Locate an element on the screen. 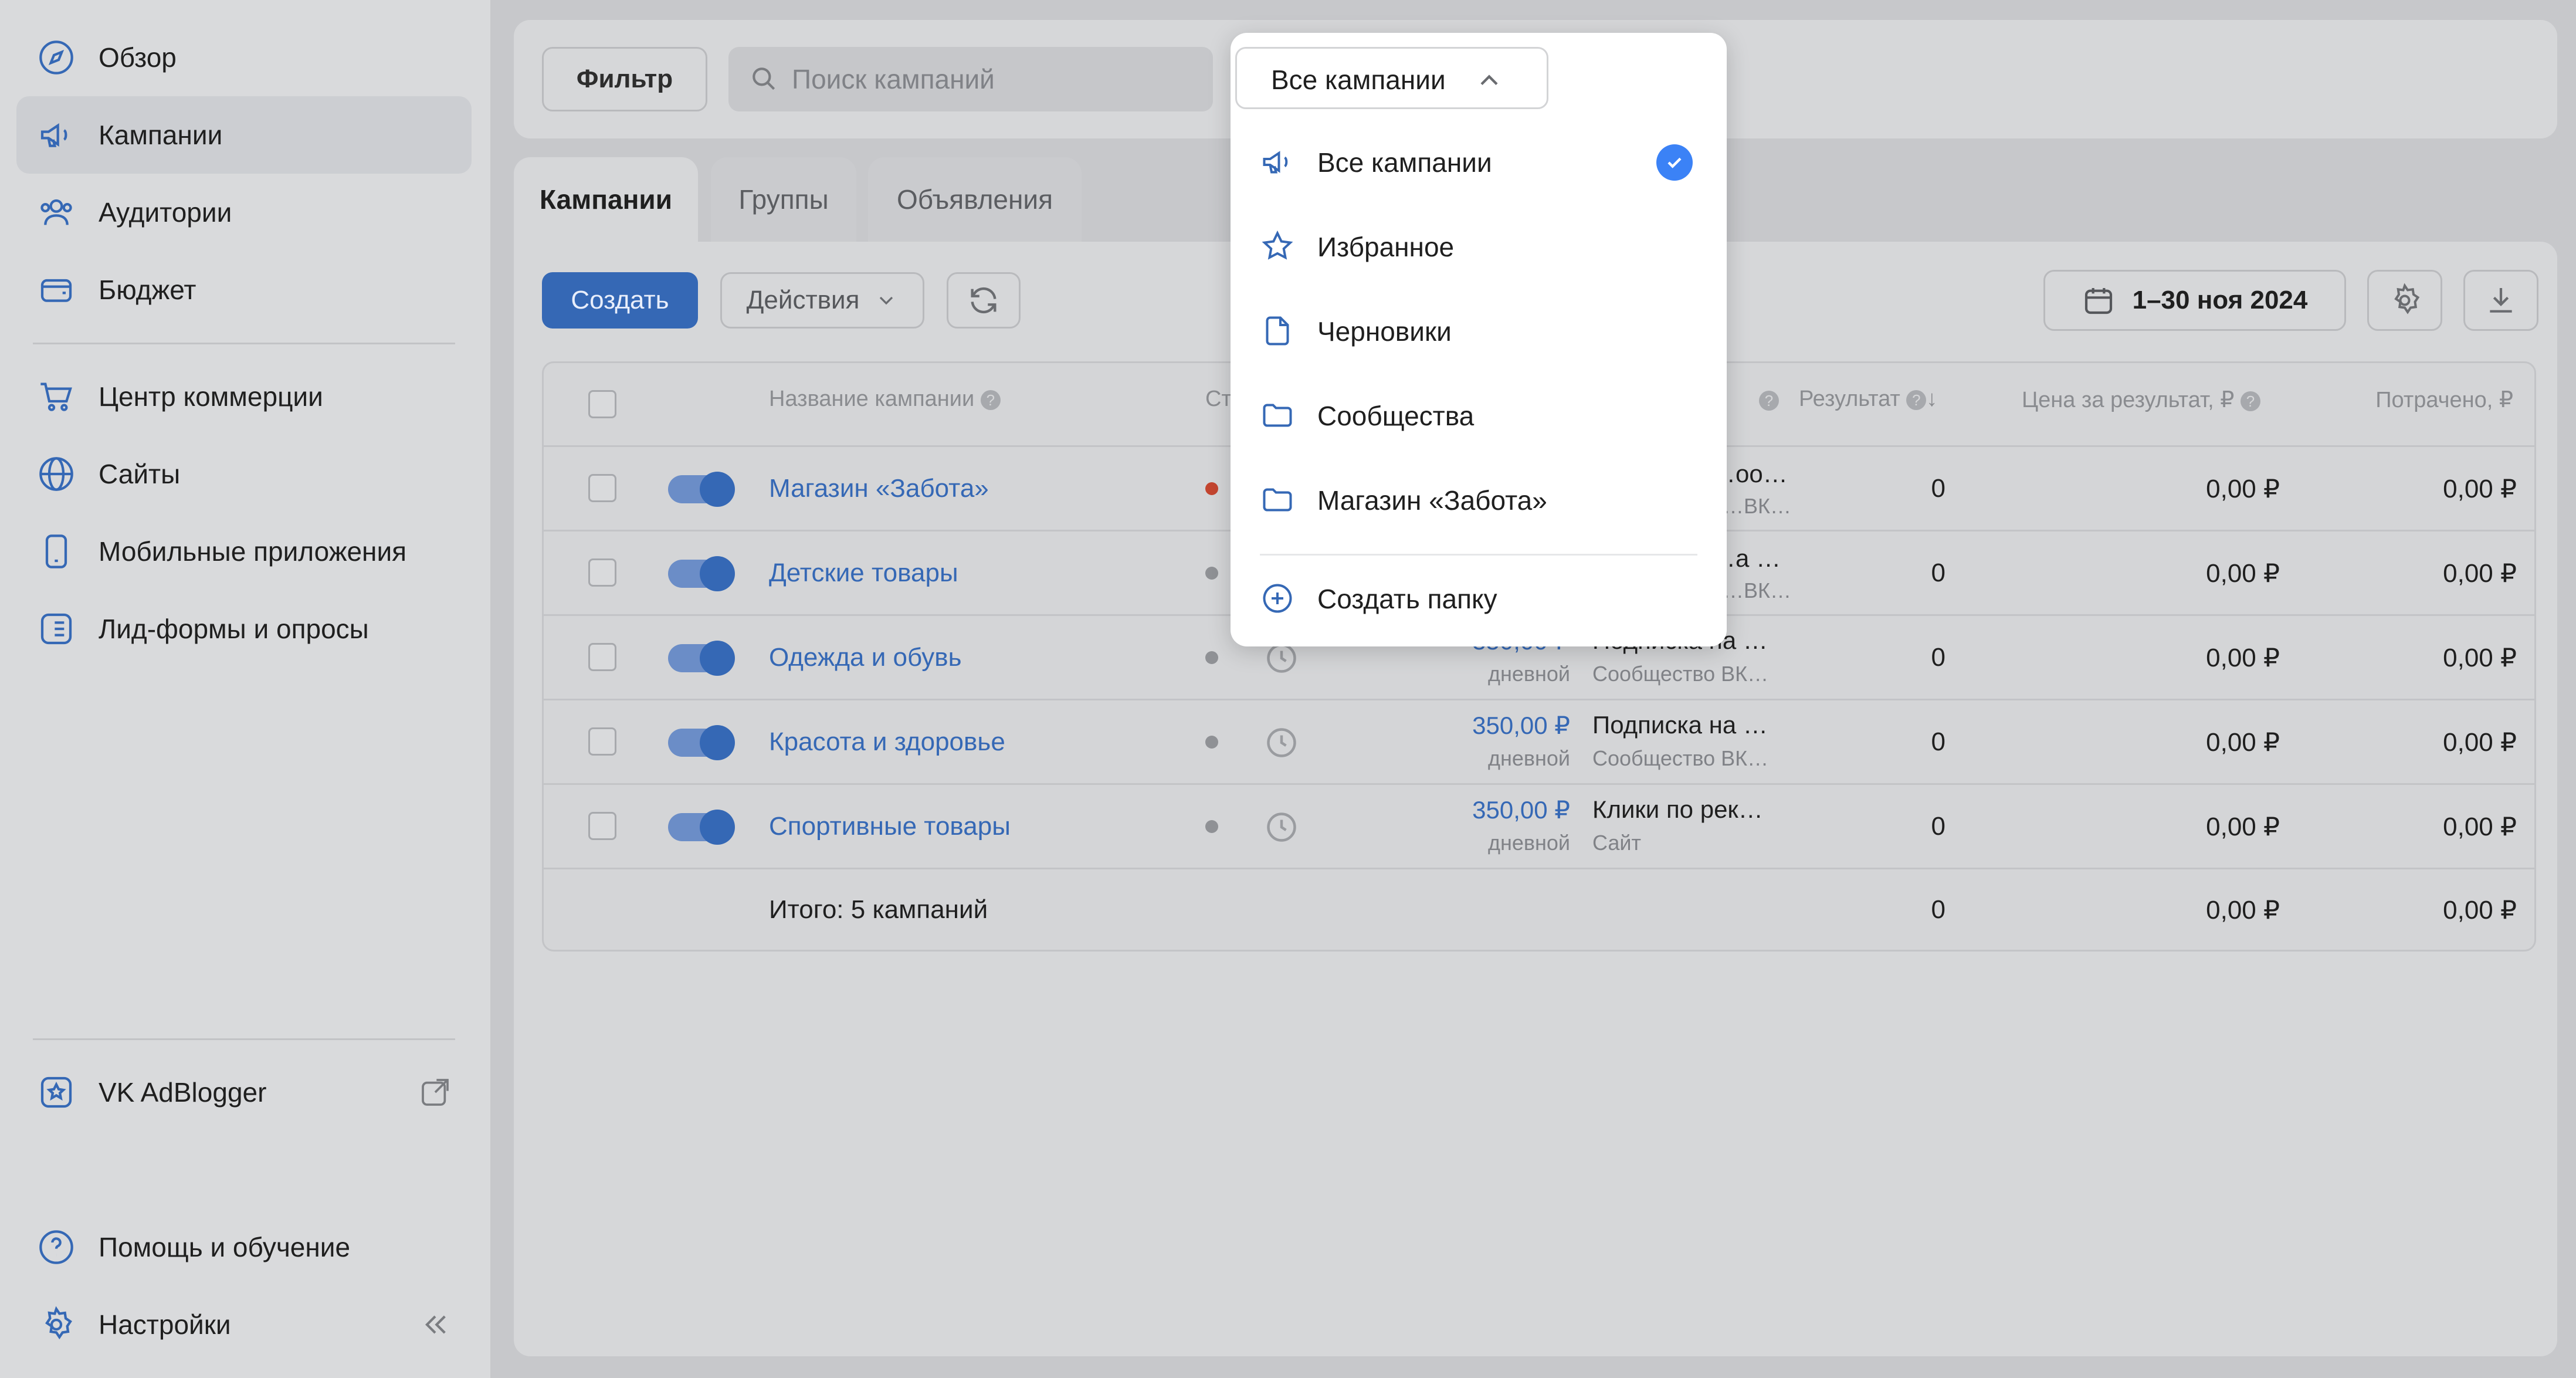 Image resolution: width=2576 pixels, height=1378 pixels. sidebar-item-label: Обзор is located at coordinates (138, 58).